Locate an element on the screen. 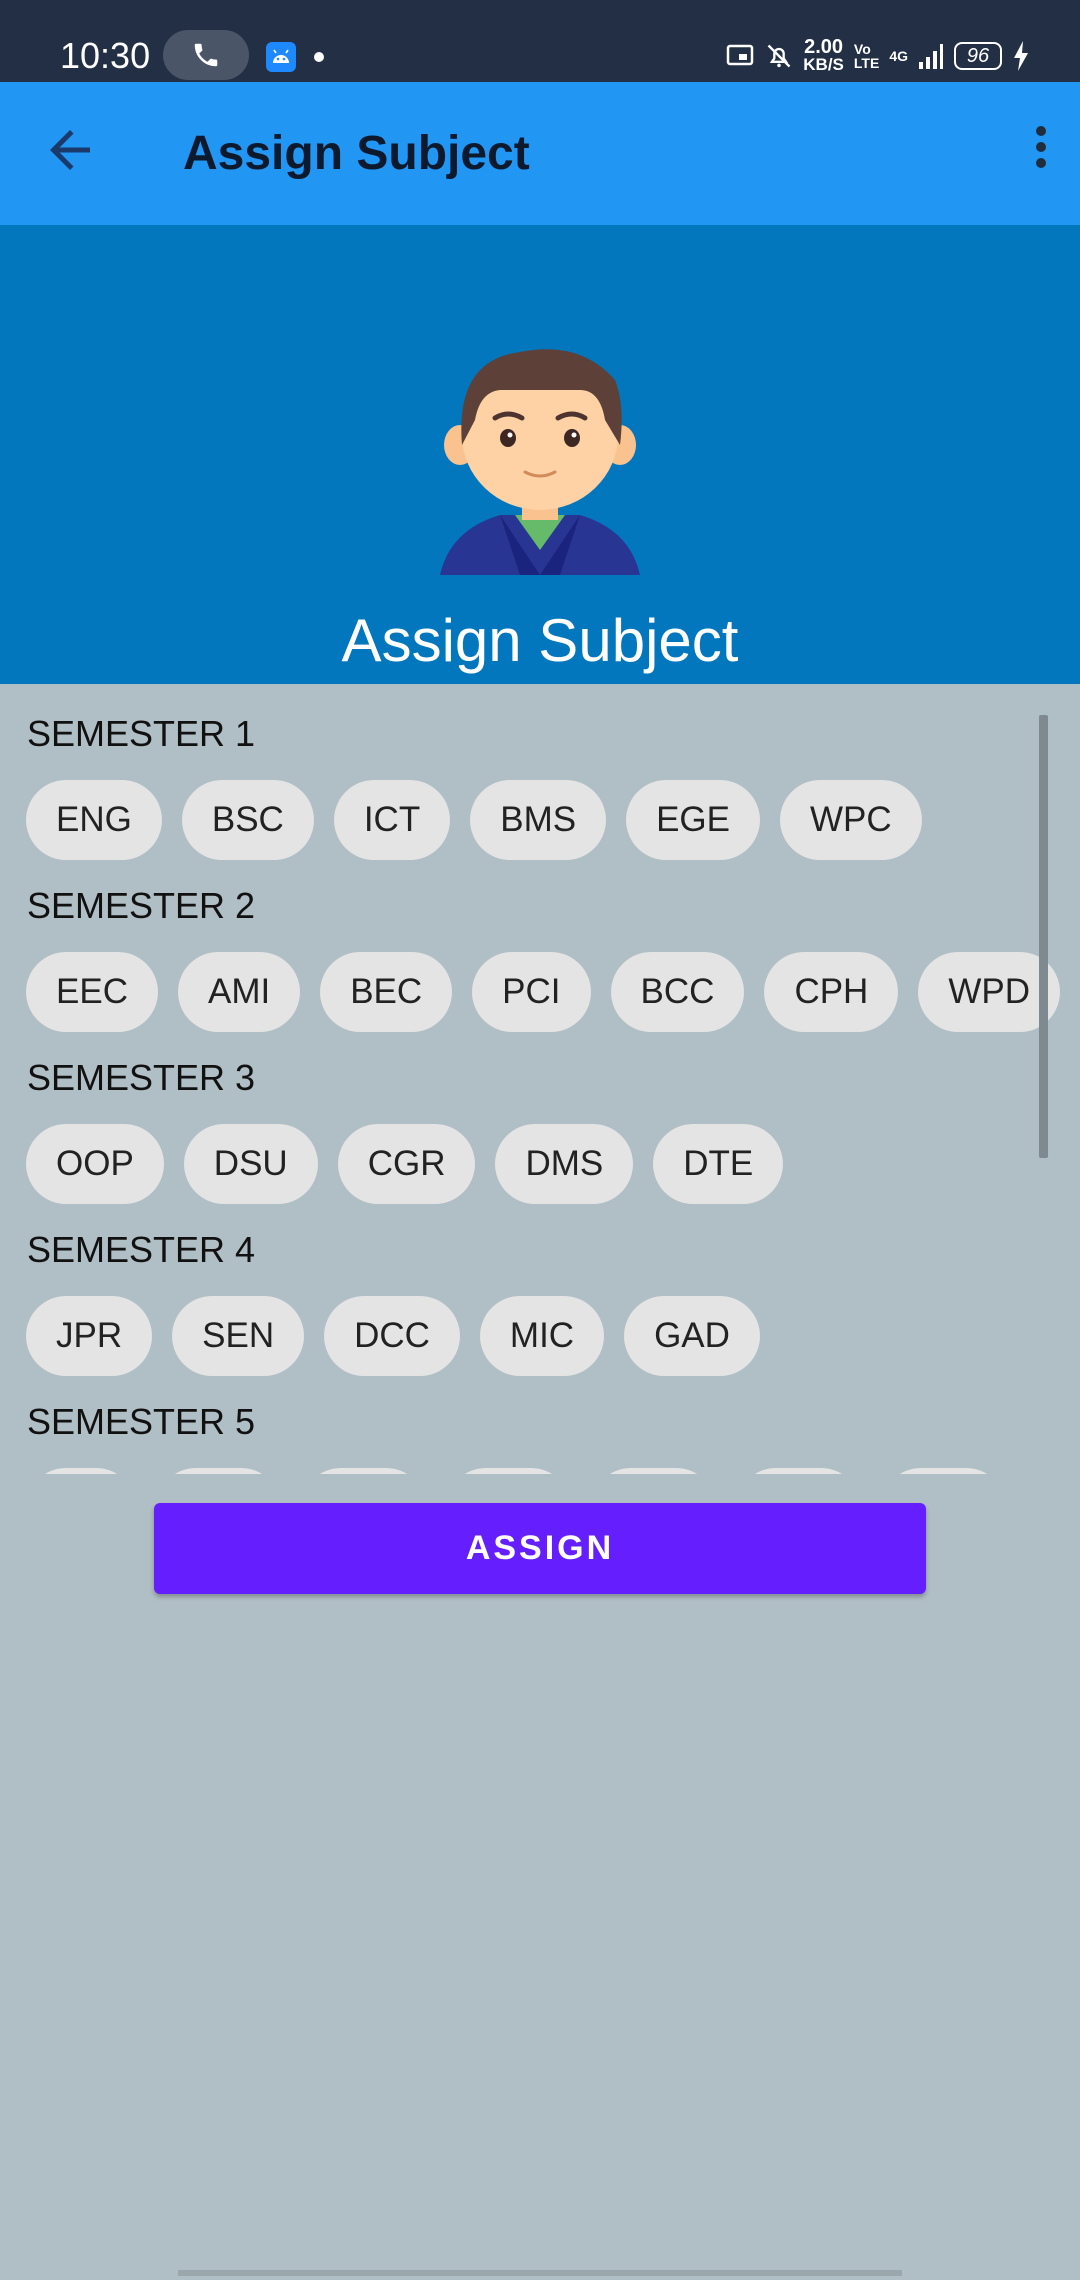 Image resolution: width=1080 pixels, height=2280 pixels. semester-4-chips: JPR SEN DCC MIC GAD is located at coordinates (393, 1336).